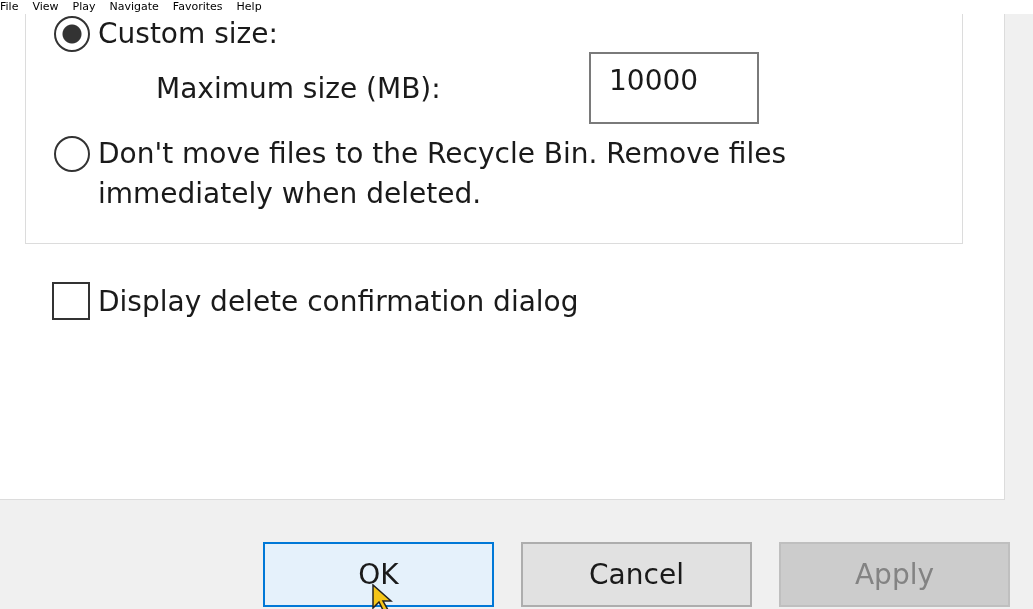 The height and width of the screenshot is (609, 1033). I want to click on menu-item: View, so click(45, 7).